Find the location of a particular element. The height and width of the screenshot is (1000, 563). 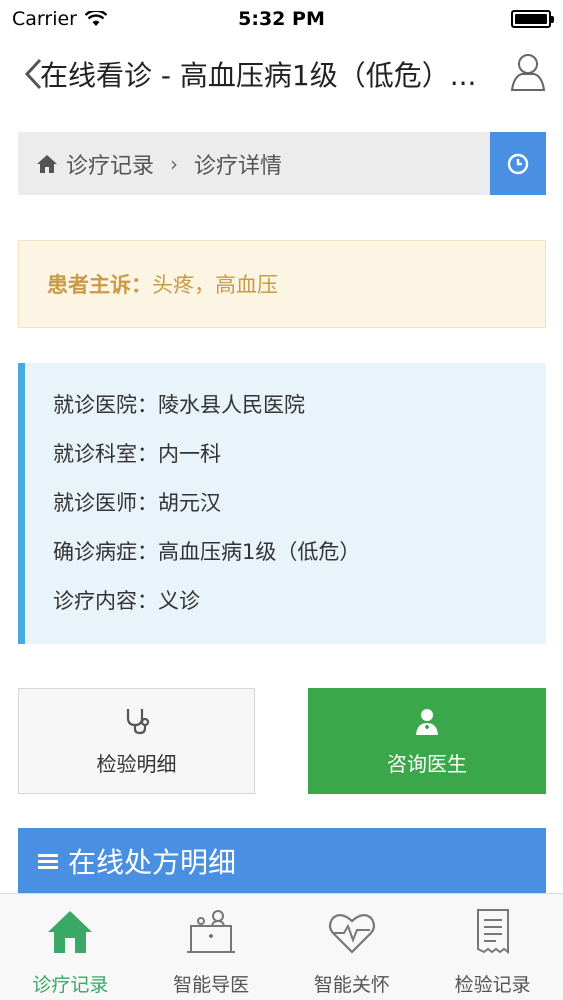

tab-label: 检验记录 is located at coordinates (492, 985).